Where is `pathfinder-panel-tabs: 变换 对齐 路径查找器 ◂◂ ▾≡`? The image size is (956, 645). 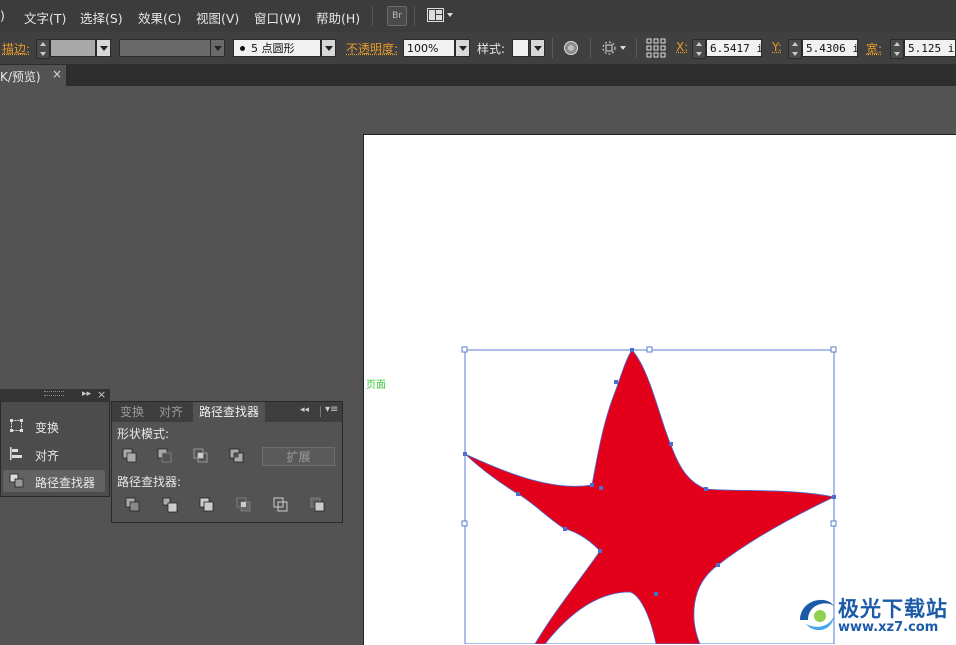 pathfinder-panel-tabs: 变换 对齐 路径查找器 ◂◂ ▾≡ is located at coordinates (227, 412).